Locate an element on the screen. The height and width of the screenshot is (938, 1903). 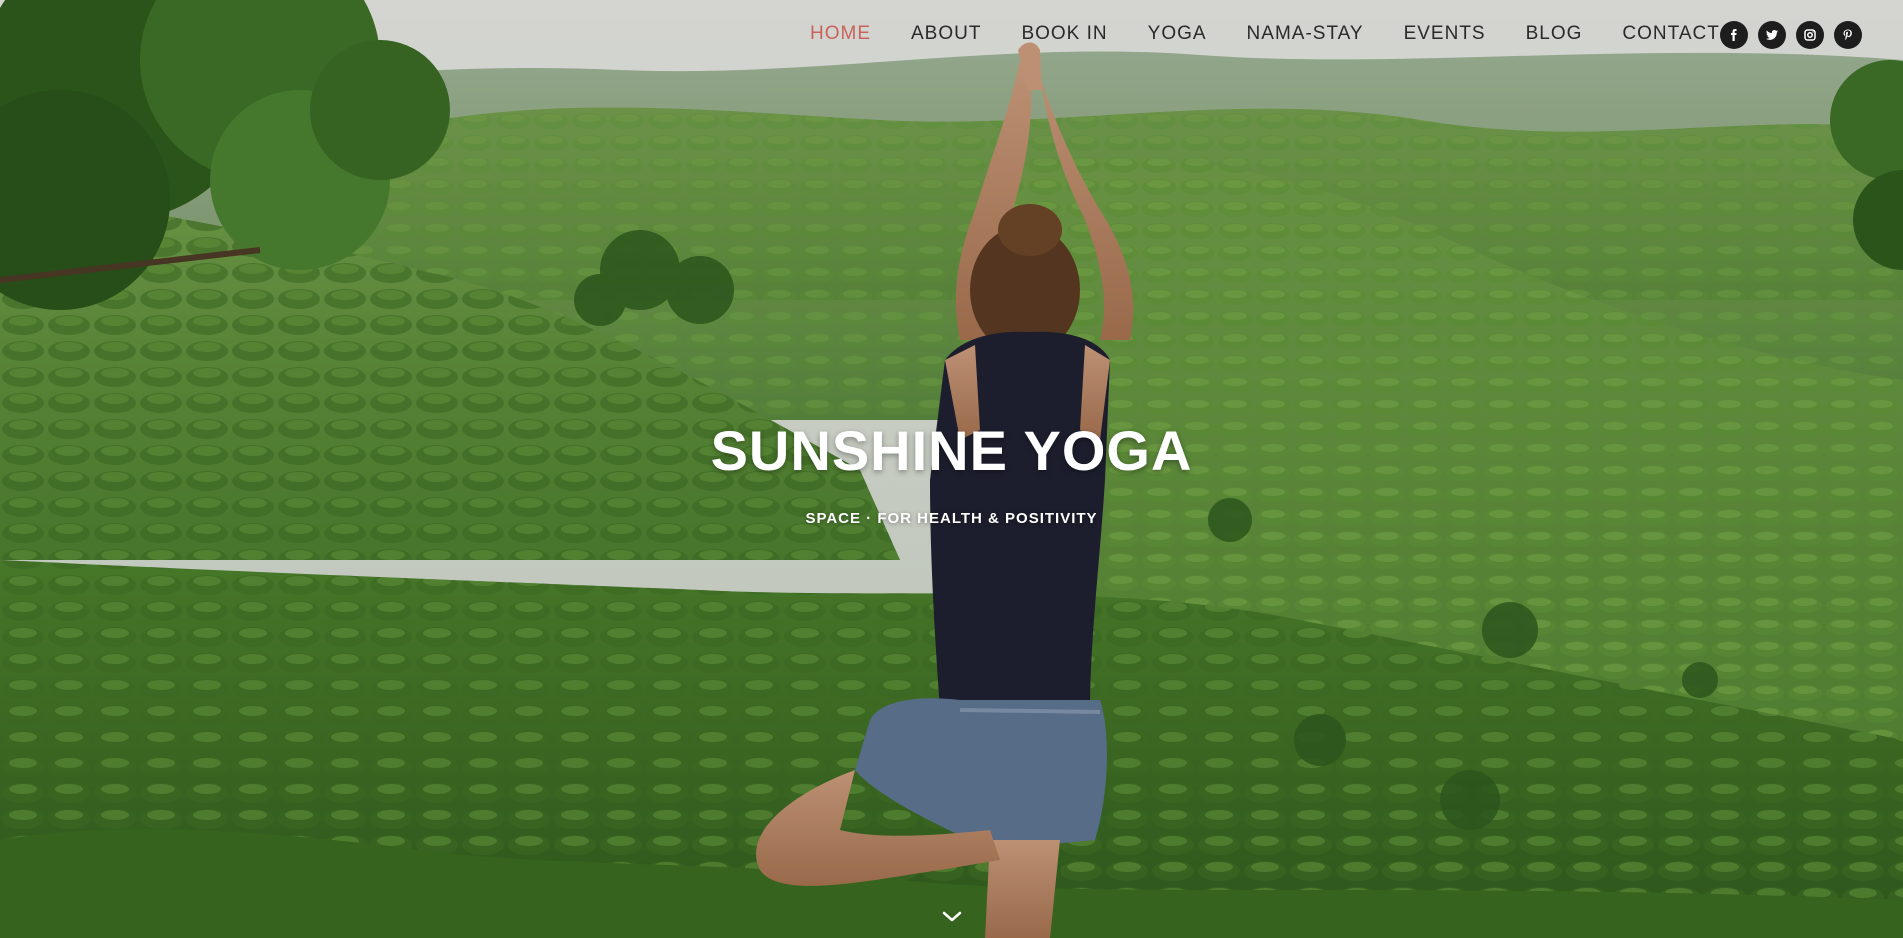
nav-item-blog: BLOG is located at coordinates (1554, 34).